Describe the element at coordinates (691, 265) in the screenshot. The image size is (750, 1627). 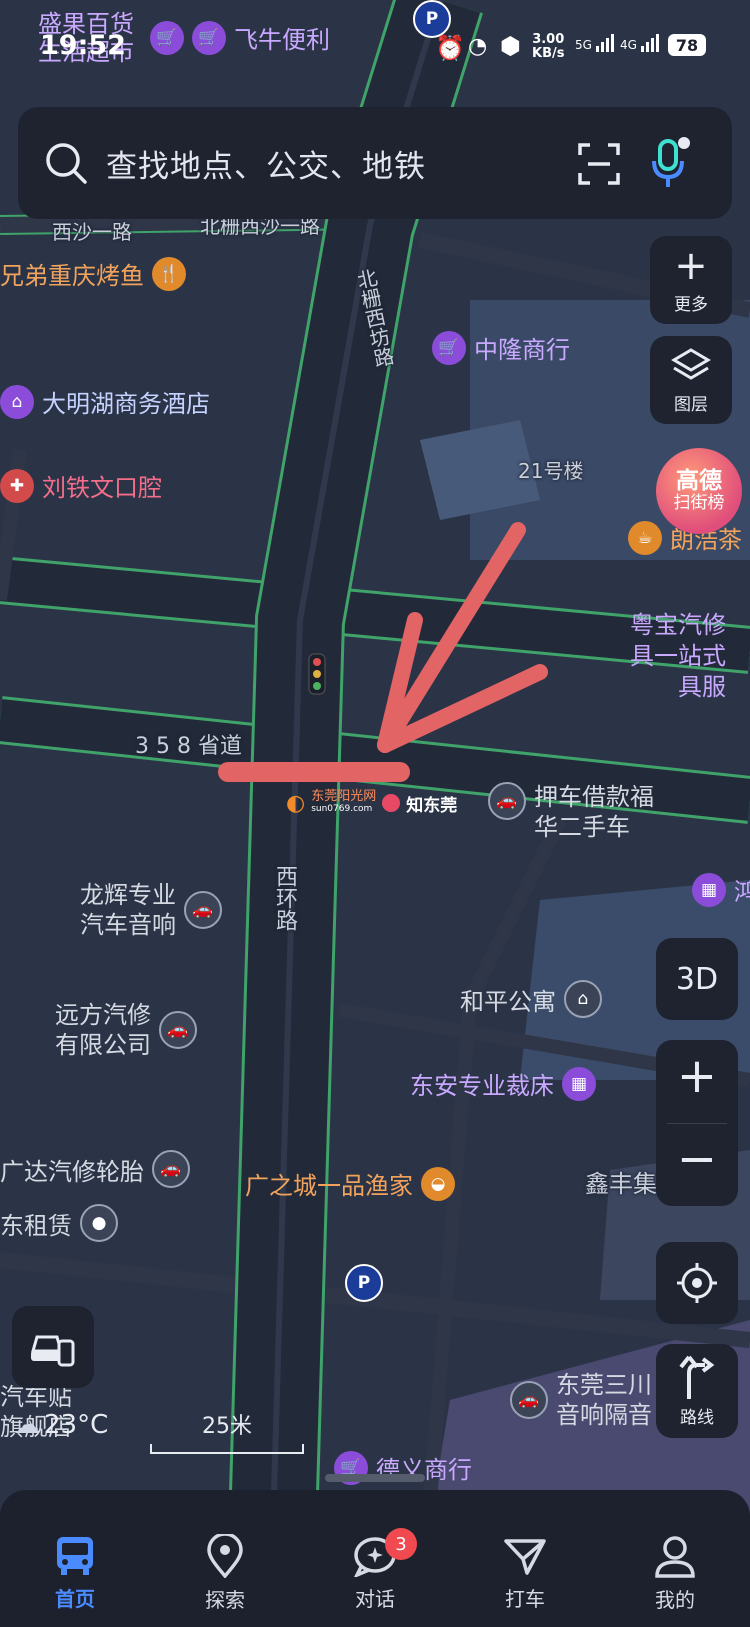
I see `plus-icon: +` at that location.